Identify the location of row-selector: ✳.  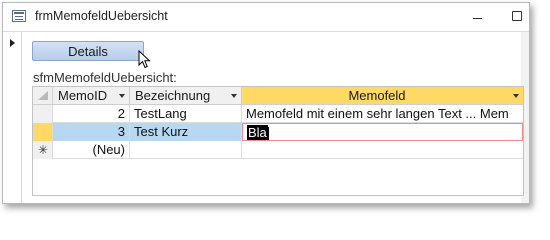
(43, 150).